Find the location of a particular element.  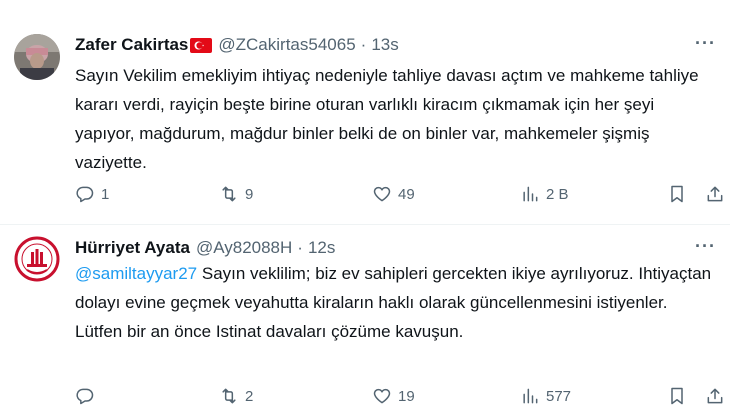

tweet-header: Hürriyet Ayata @Ay82088H · 12s ··· is located at coordinates (395, 248).